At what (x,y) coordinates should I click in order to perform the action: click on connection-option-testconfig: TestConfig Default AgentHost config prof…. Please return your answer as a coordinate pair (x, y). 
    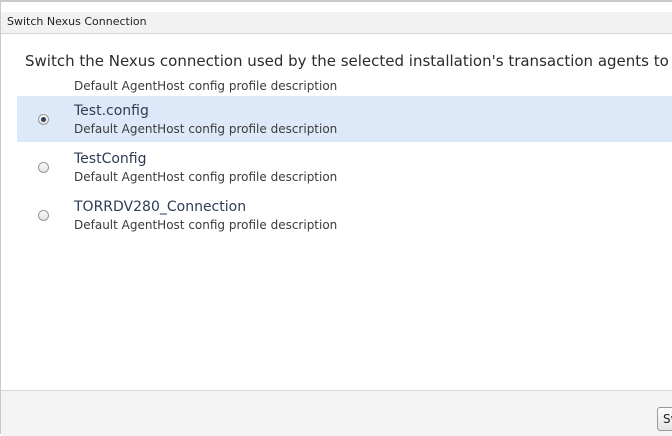
    Looking at the image, I should click on (344, 167).